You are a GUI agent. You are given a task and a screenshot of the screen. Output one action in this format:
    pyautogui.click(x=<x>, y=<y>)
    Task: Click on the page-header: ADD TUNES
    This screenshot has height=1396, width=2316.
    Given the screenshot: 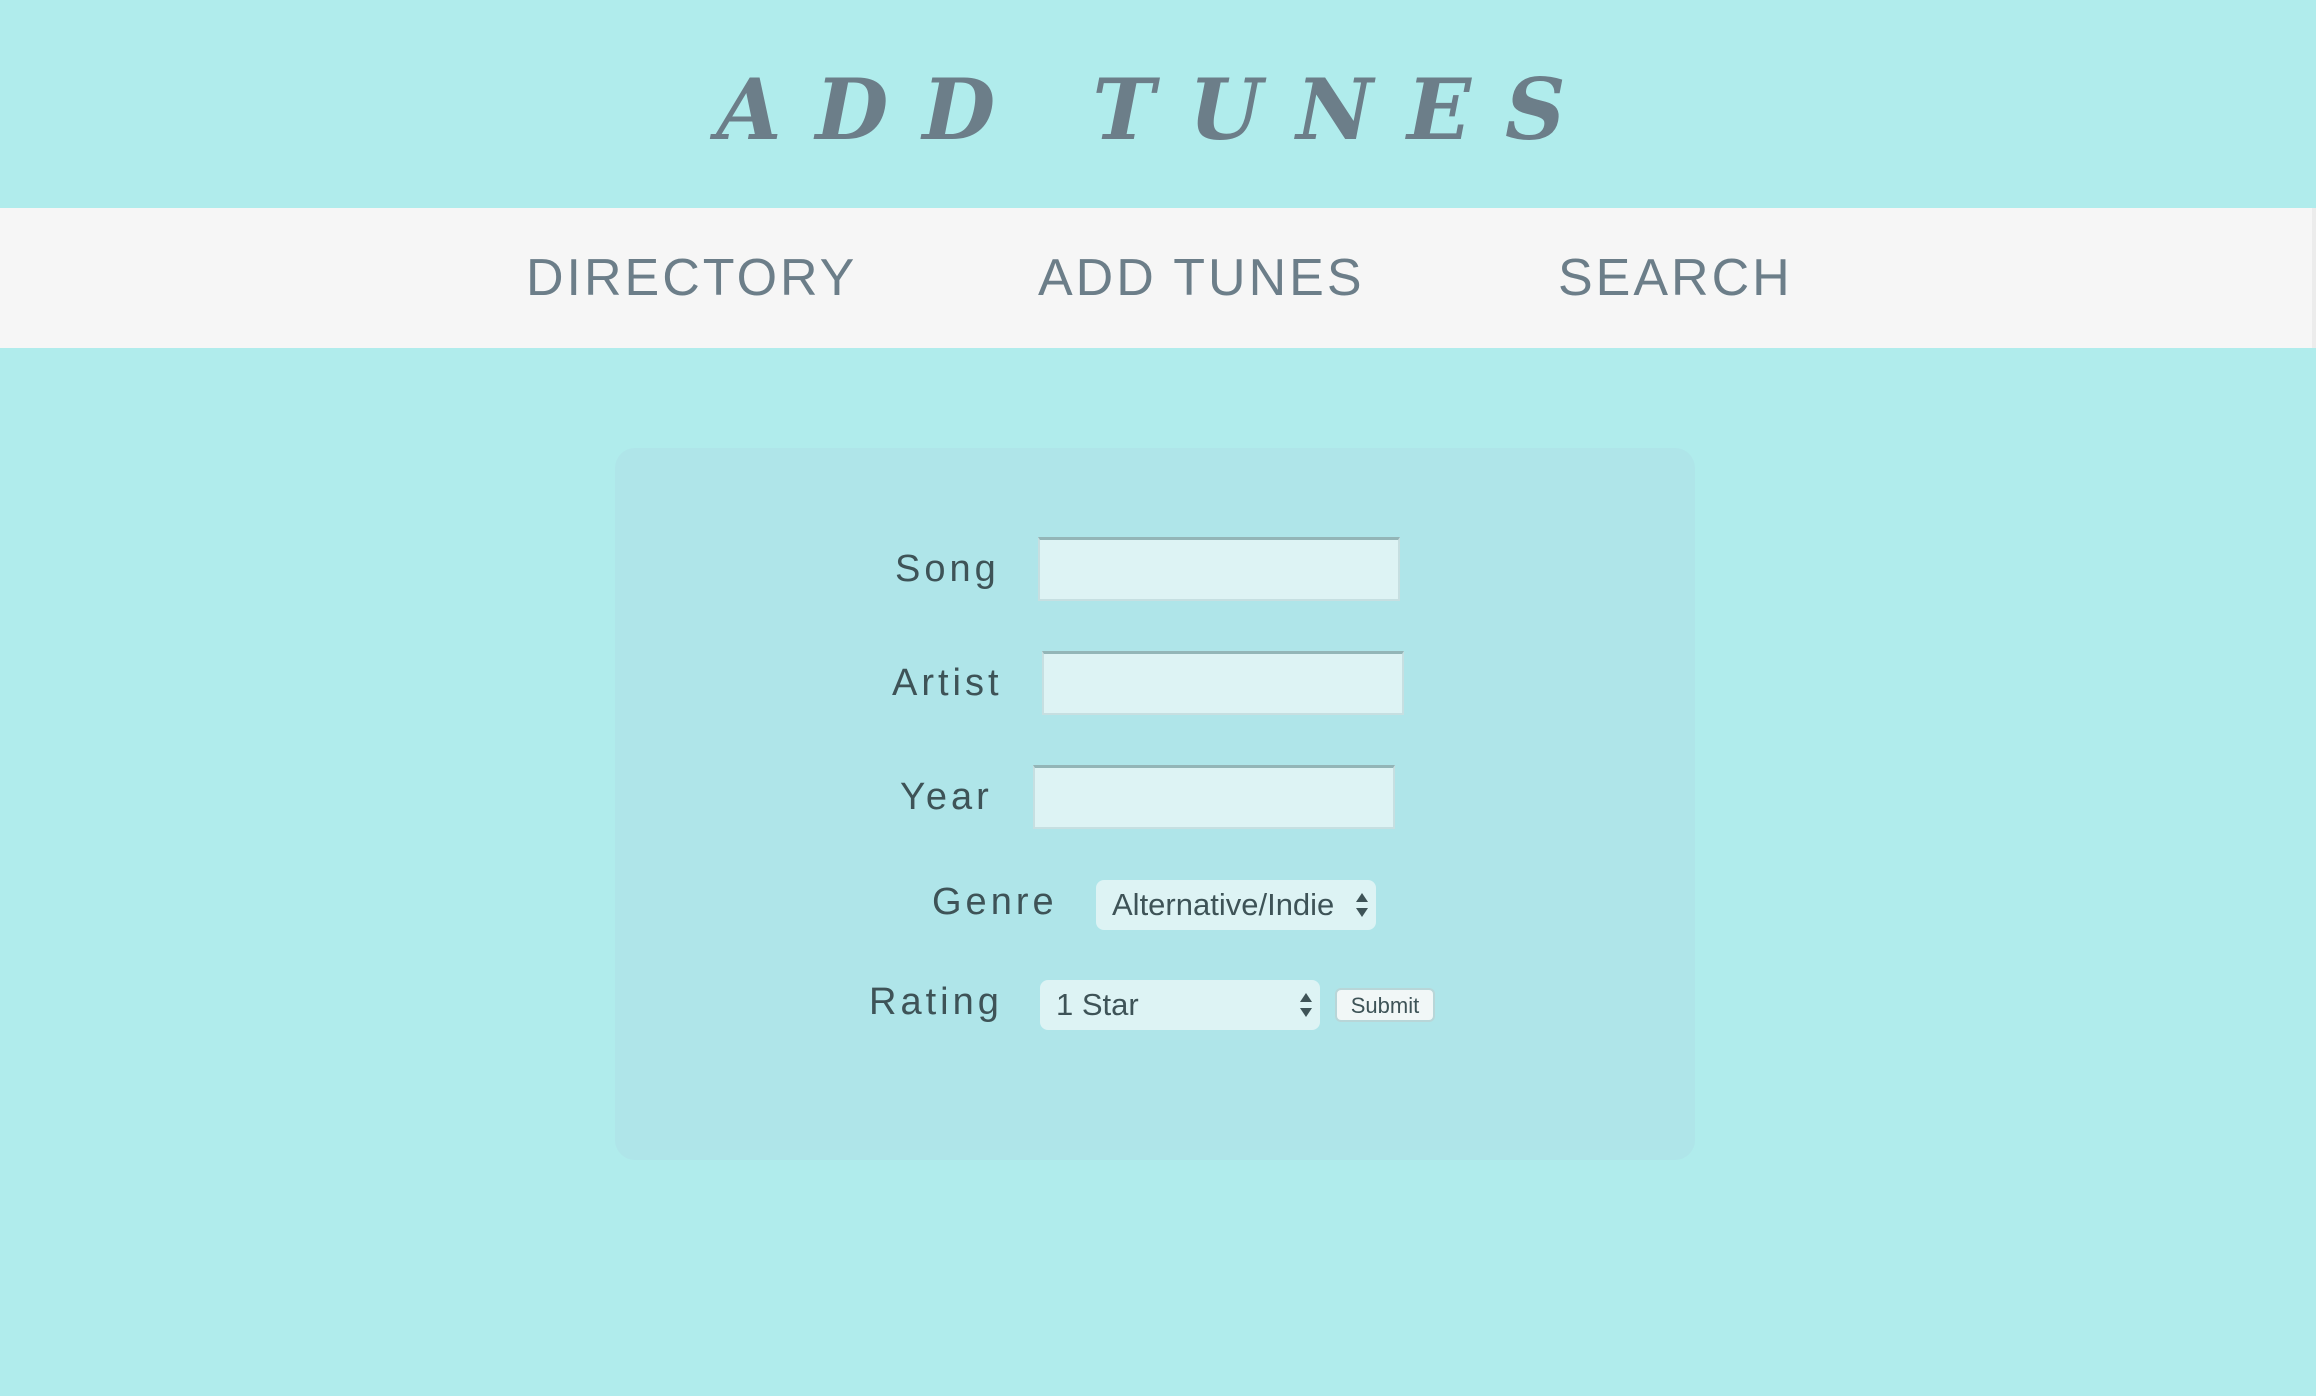 What is the action you would take?
    pyautogui.click(x=1158, y=104)
    